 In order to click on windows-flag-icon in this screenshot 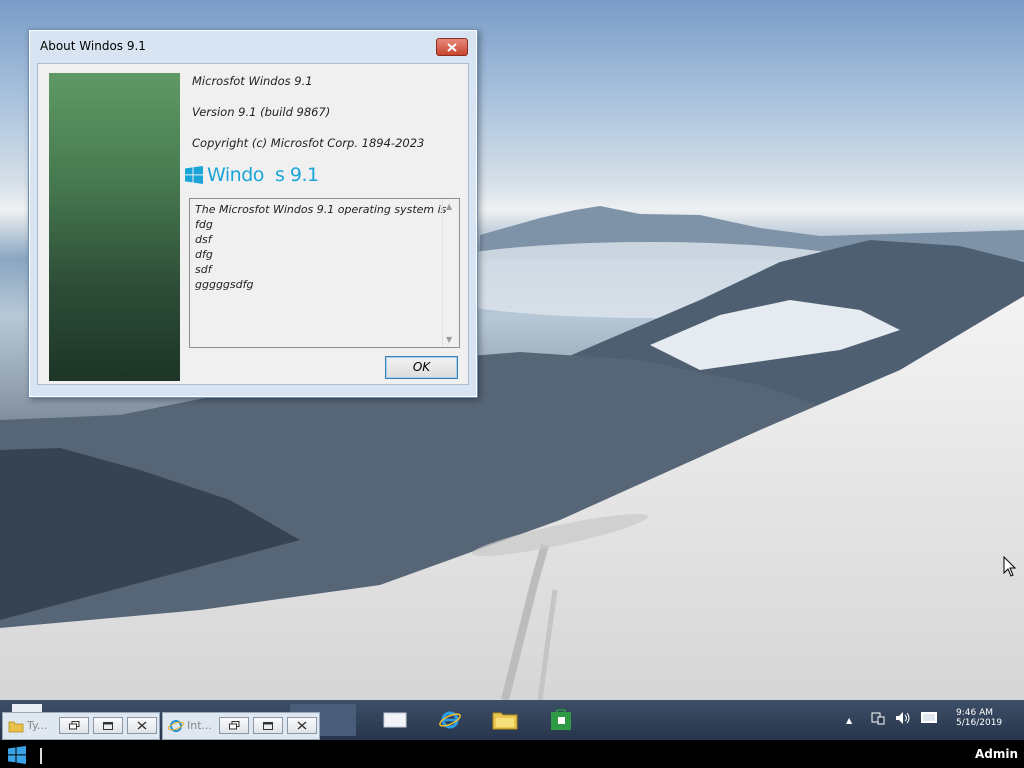, I will do `click(194, 175)`.